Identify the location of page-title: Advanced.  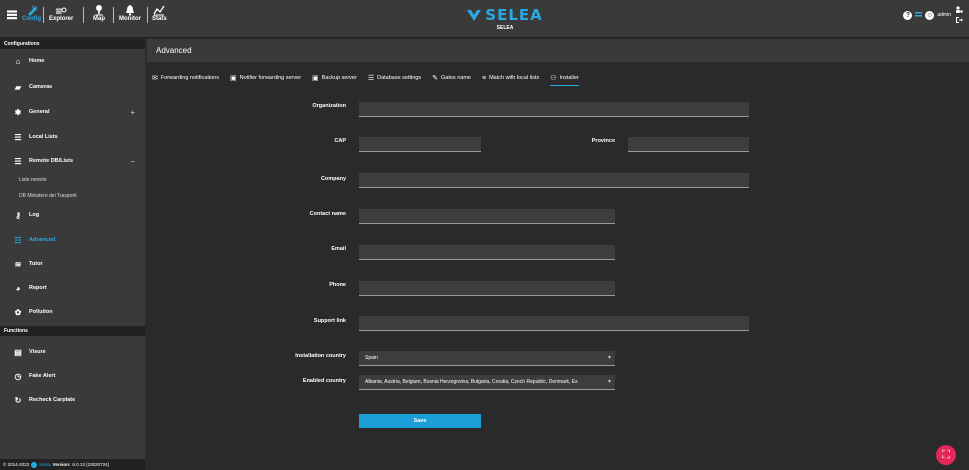
(558, 50).